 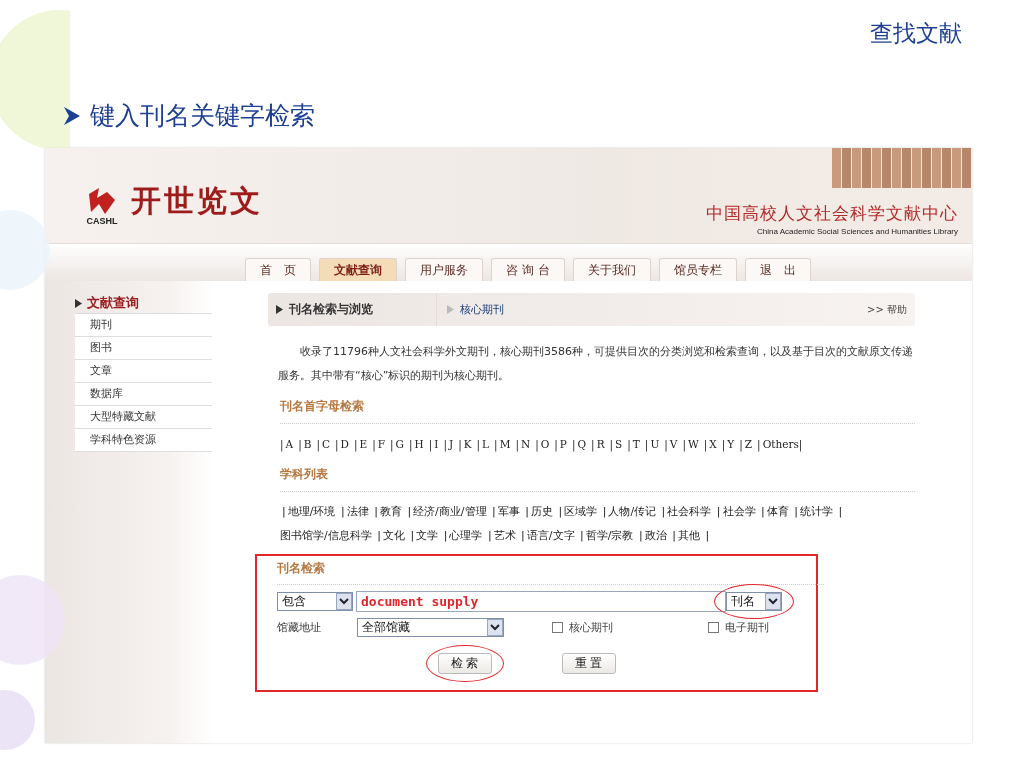 I want to click on core-journals-link: 核心期刊, so click(x=482, y=309).